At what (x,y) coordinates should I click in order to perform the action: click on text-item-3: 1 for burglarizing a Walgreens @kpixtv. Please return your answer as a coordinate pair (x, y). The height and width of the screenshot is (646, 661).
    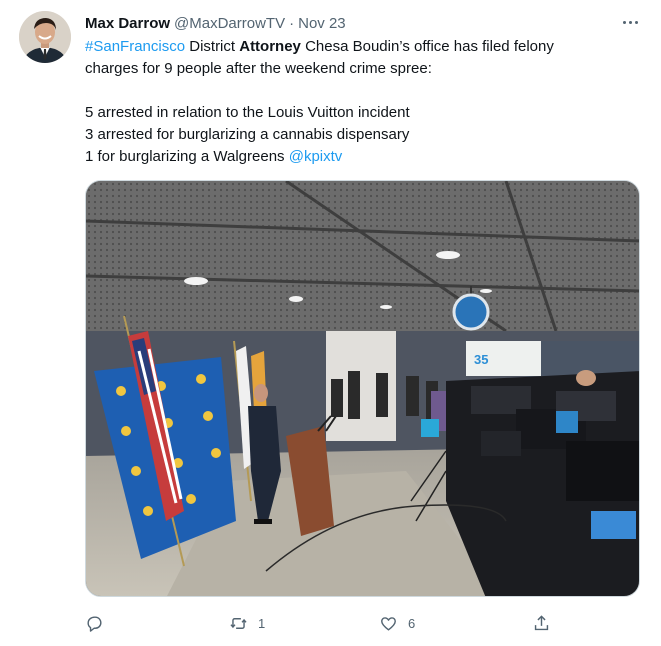
    Looking at the image, I should click on (365, 157).